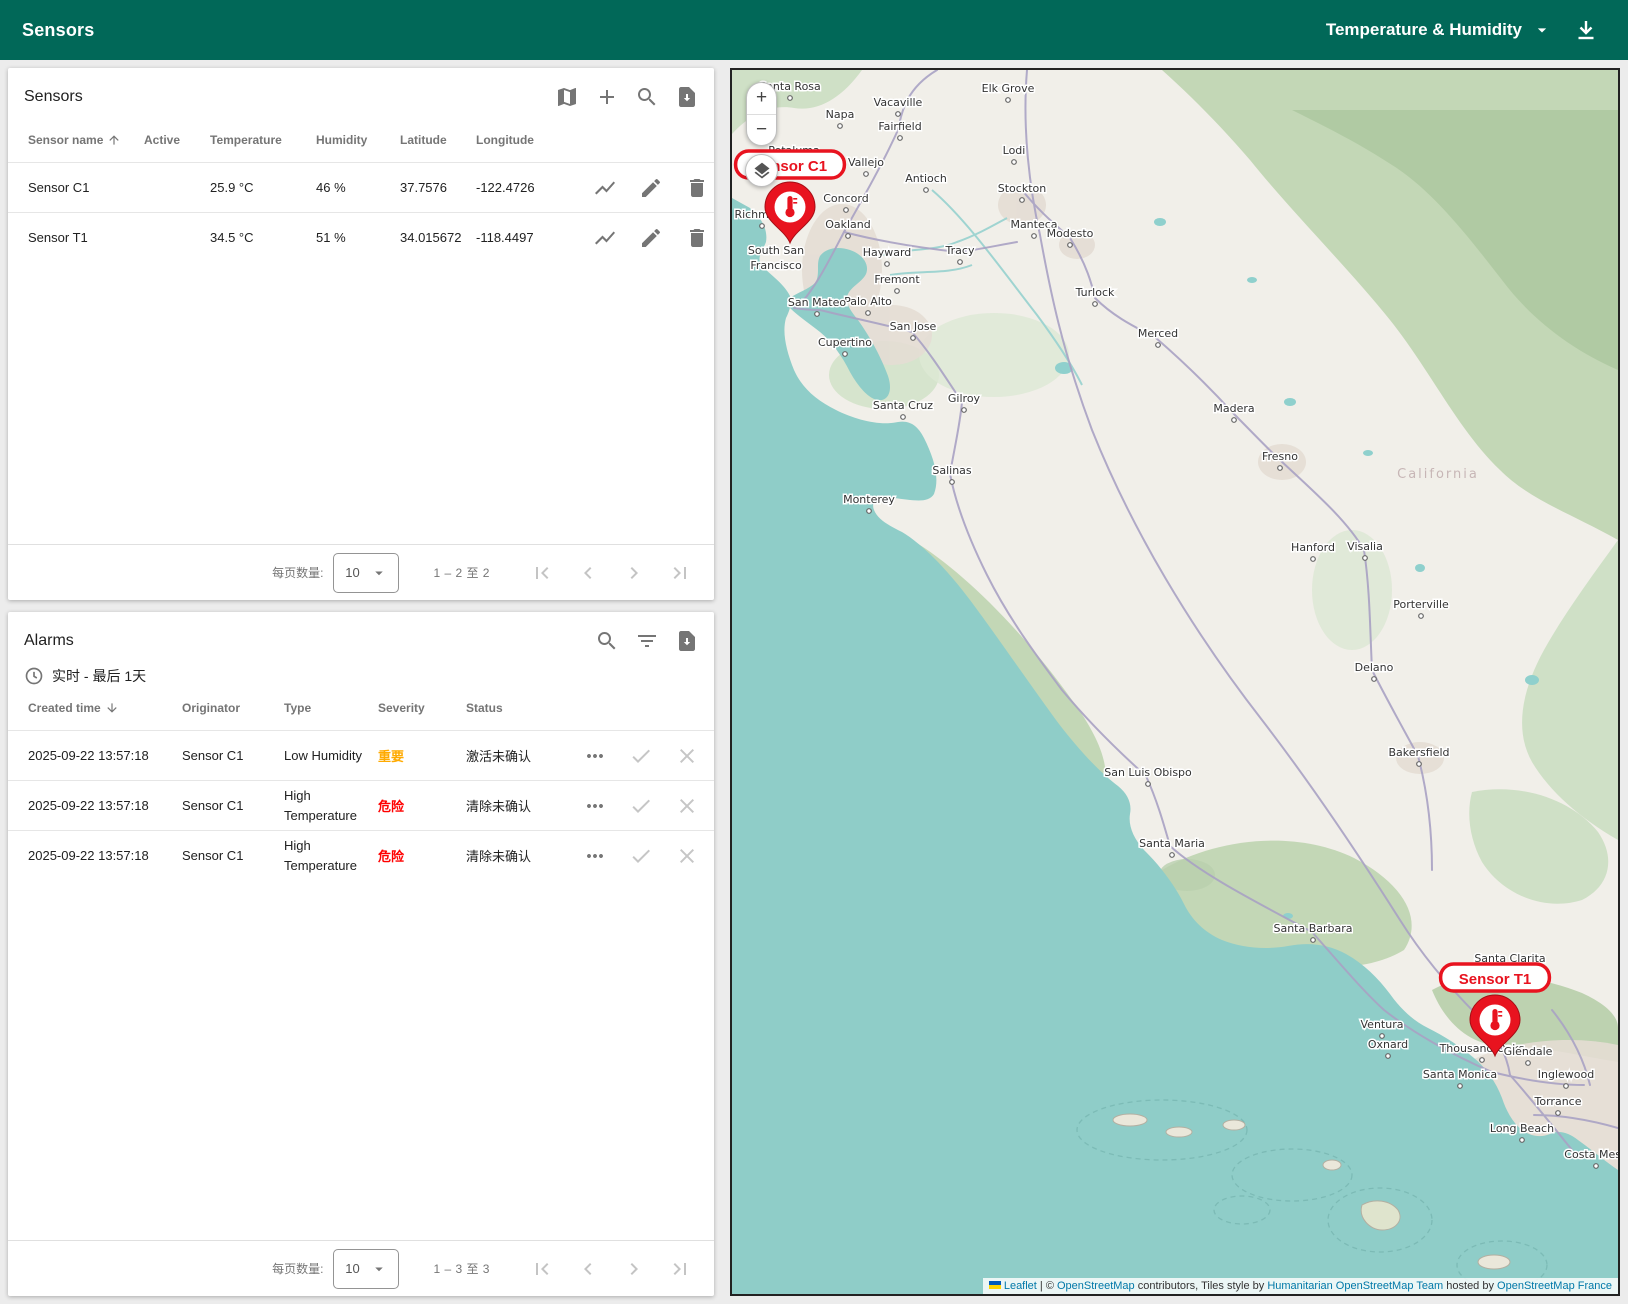  What do you see at coordinates (99, 676) in the screenshot?
I see `time-window-label: 实时 - 最后 1天` at bounding box center [99, 676].